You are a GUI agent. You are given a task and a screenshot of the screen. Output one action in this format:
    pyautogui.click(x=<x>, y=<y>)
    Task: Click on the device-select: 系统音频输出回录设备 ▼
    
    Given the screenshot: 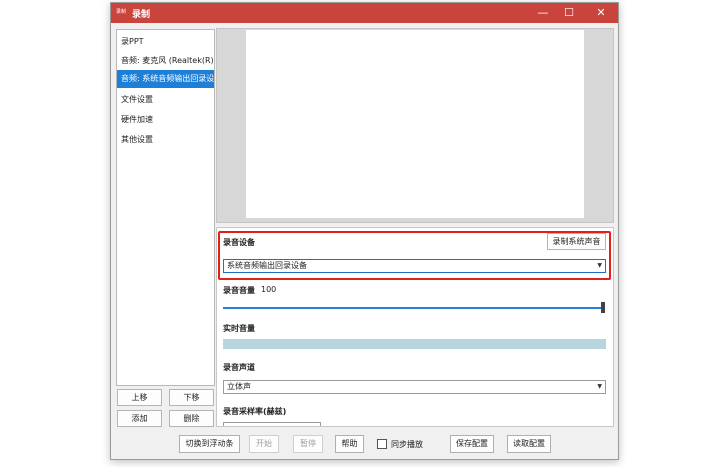 What is the action you would take?
    pyautogui.click(x=414, y=266)
    